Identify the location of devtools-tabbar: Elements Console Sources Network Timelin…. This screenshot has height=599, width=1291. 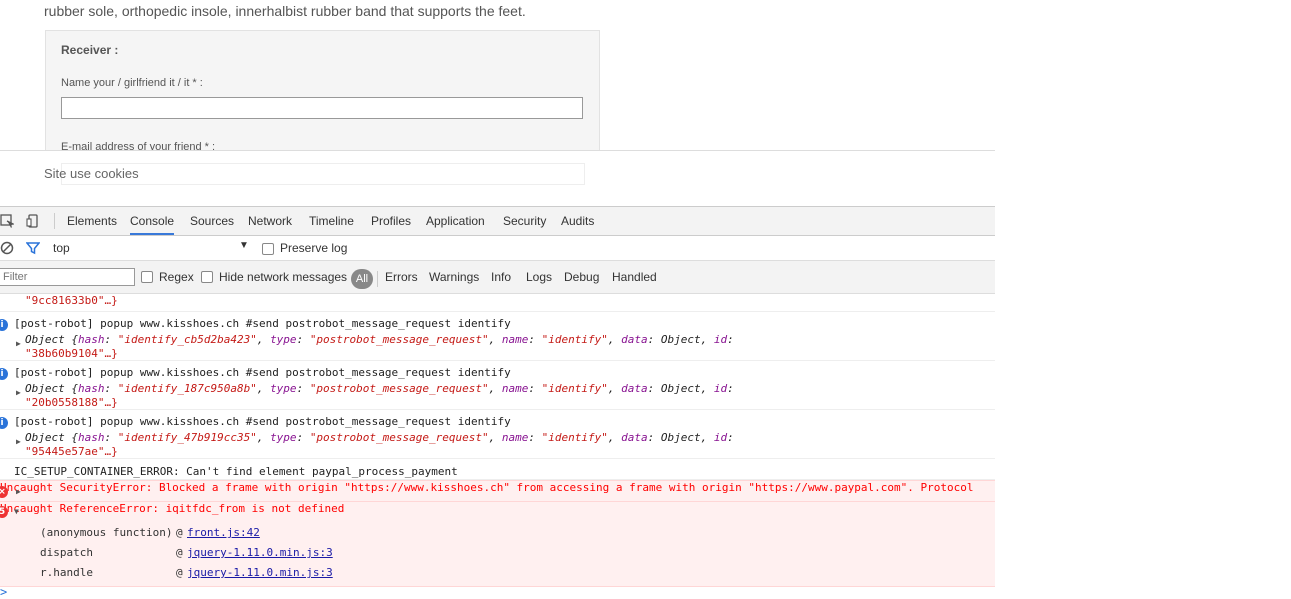
(497, 221).